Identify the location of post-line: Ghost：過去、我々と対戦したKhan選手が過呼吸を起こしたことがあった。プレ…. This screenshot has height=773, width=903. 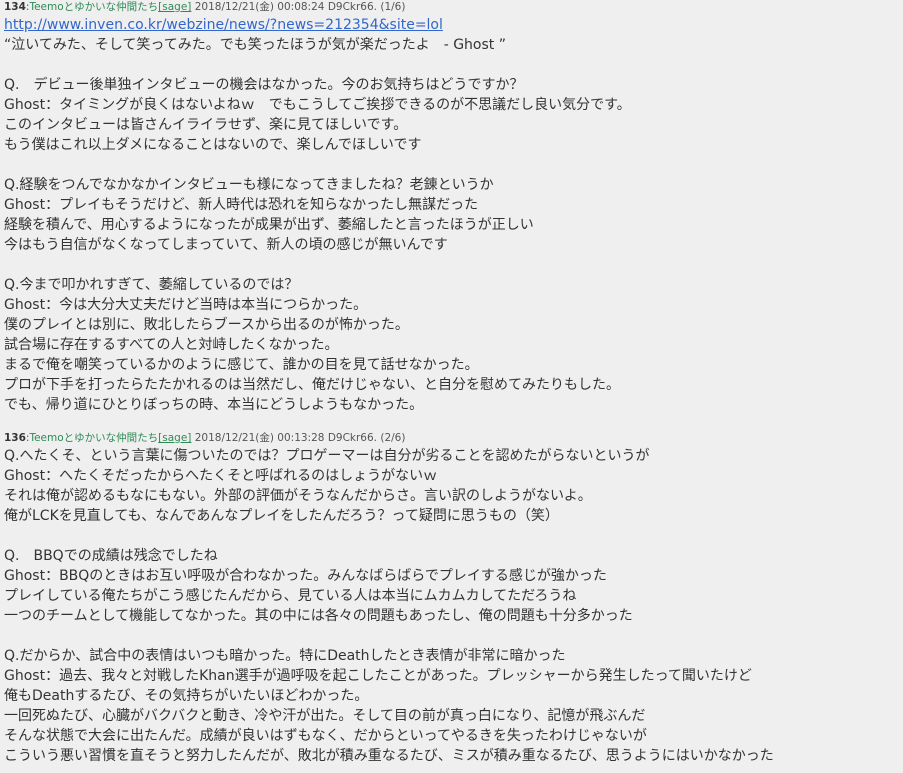
(378, 676).